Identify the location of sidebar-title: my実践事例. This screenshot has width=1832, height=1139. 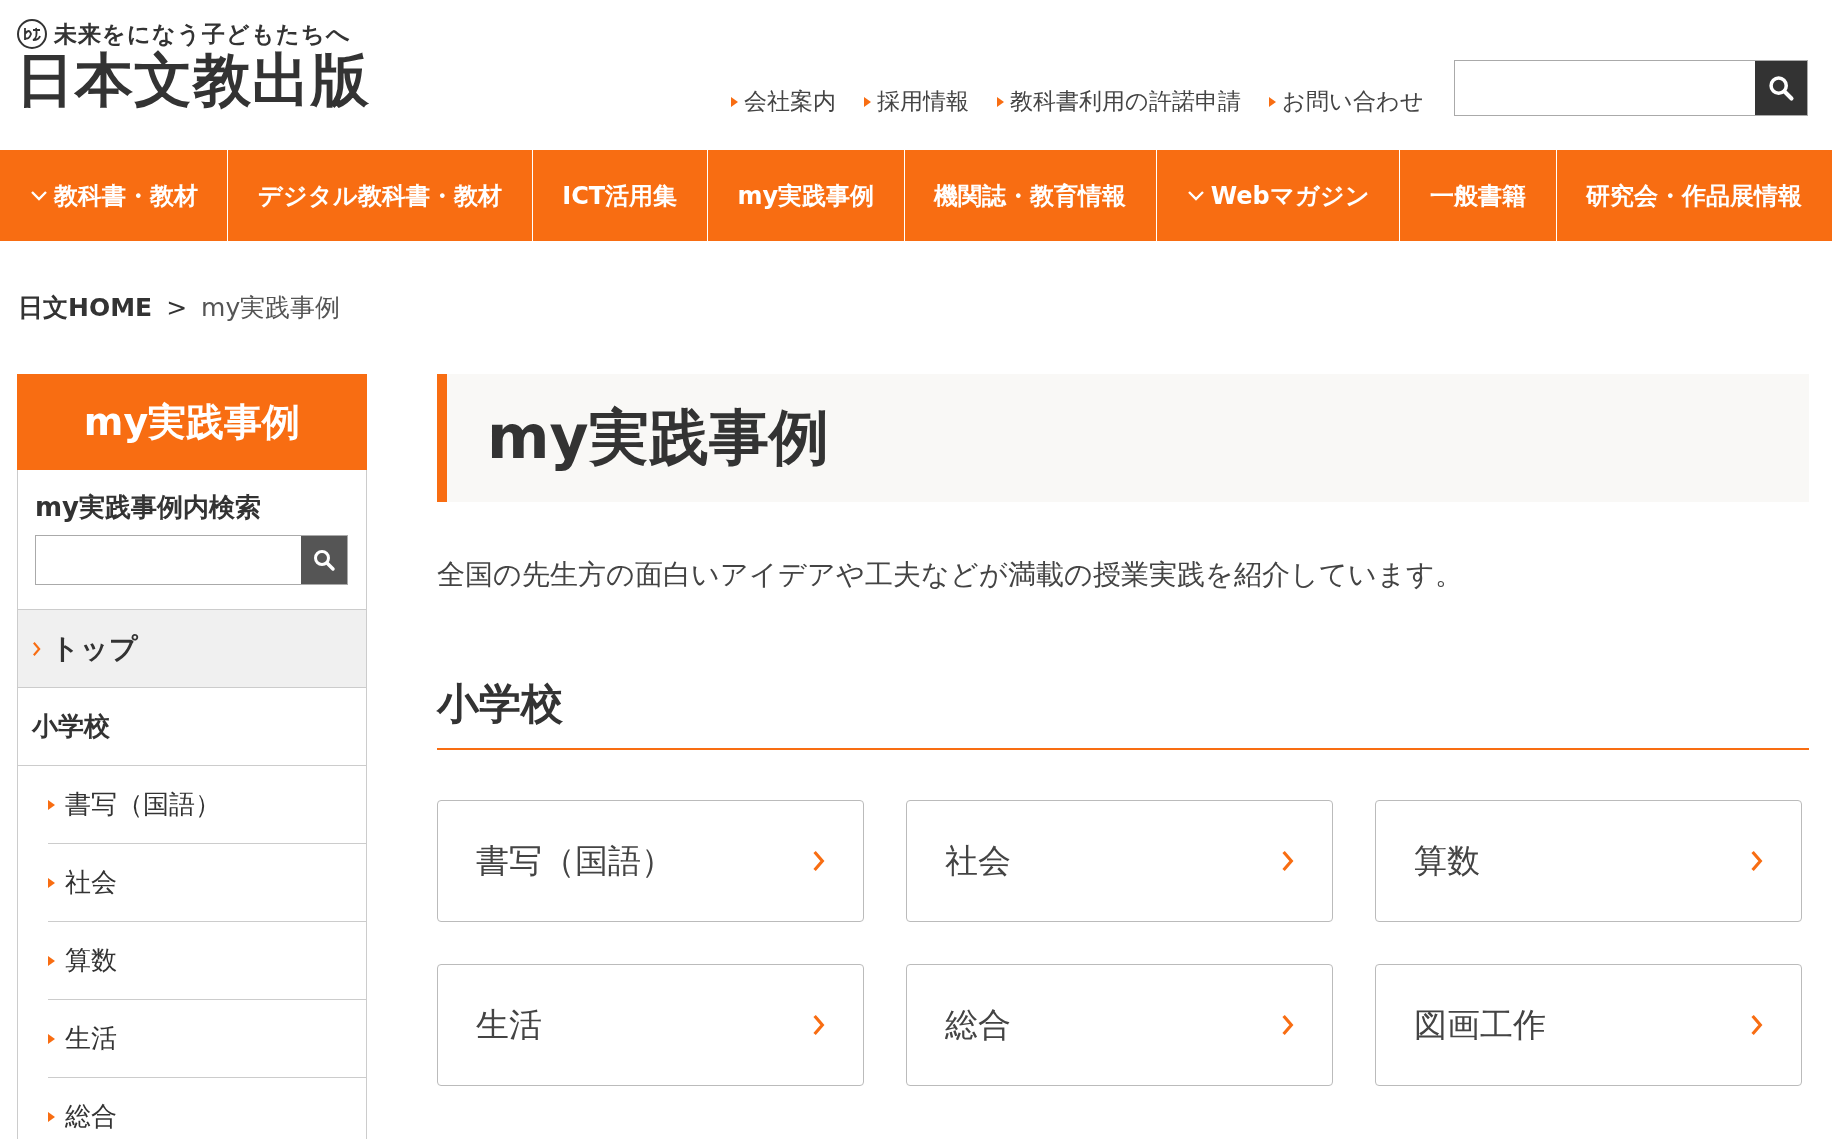
(192, 422).